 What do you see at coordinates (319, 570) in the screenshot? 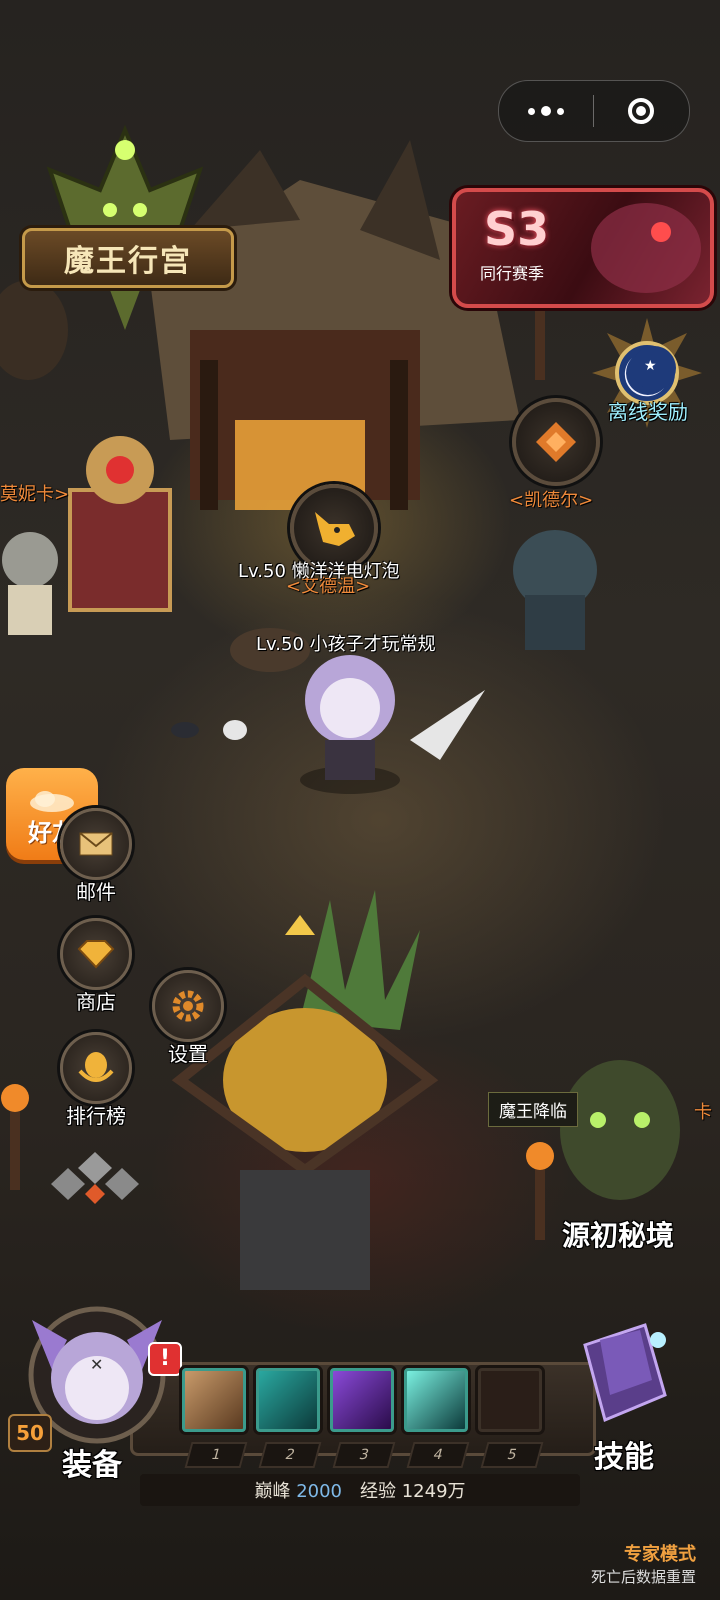
I see `player-name-1: Lv.50 懒洋洋电灯泡` at bounding box center [319, 570].